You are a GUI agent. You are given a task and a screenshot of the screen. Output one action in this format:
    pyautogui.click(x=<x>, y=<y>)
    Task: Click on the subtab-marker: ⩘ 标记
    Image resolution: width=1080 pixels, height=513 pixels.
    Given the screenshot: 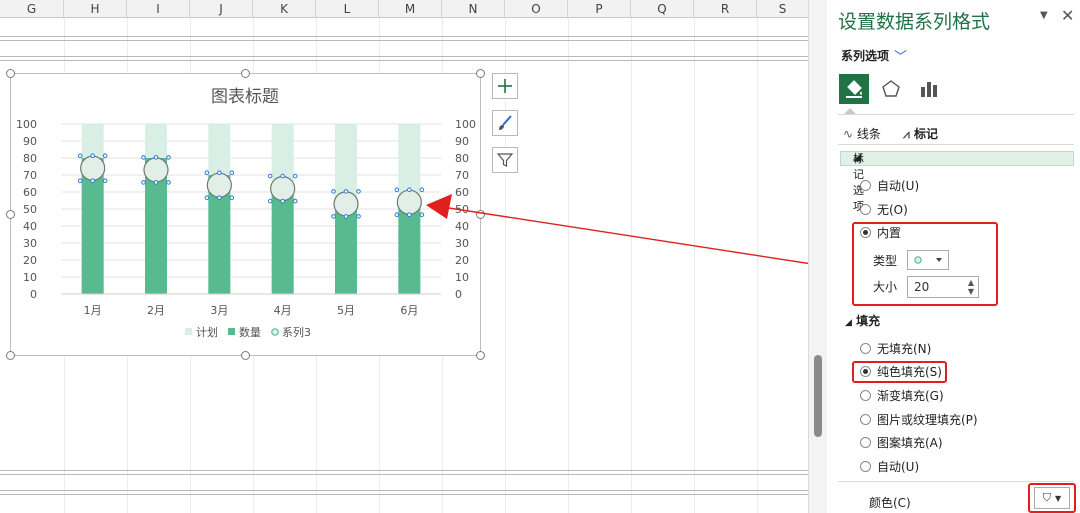 What is the action you would take?
    pyautogui.click(x=920, y=133)
    